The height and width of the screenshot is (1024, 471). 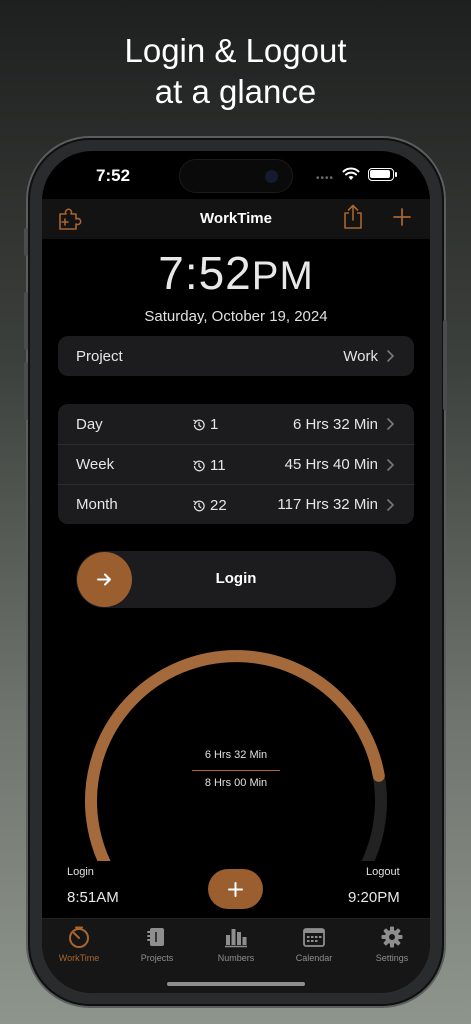 What do you see at coordinates (97, 504) in the screenshot?
I see `stats-label: Month` at bounding box center [97, 504].